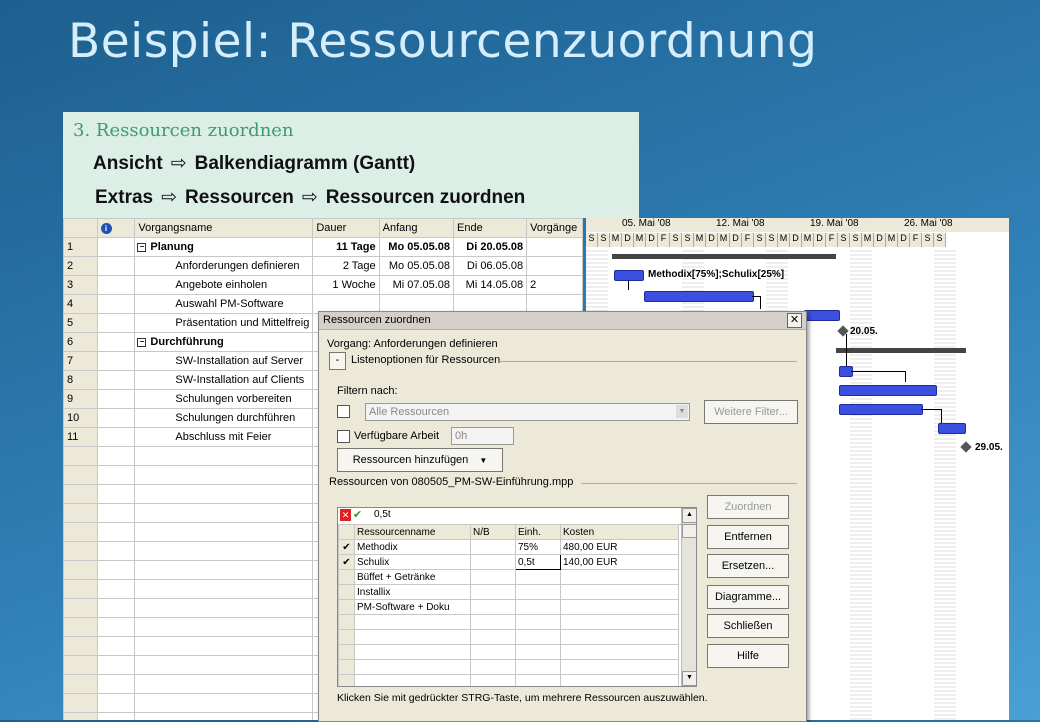 The image size is (1040, 722). What do you see at coordinates (901, 350) in the screenshot?
I see `summary-bar-durchfuehrung` at bounding box center [901, 350].